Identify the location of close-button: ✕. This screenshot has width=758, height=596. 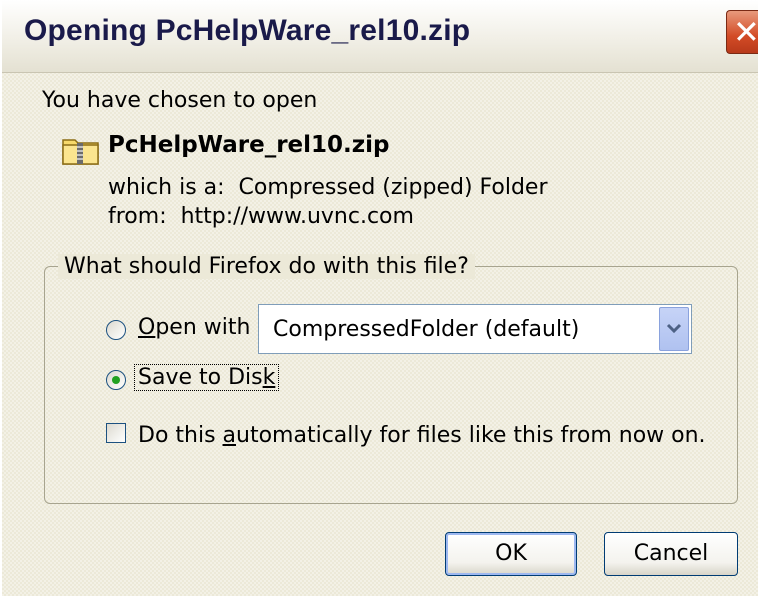
(742, 32).